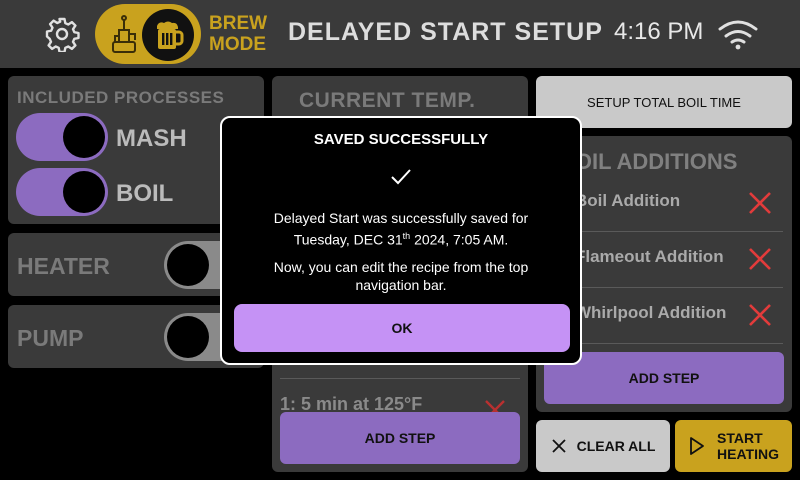 The image size is (800, 480). I want to click on mash-toggle, so click(62, 137).